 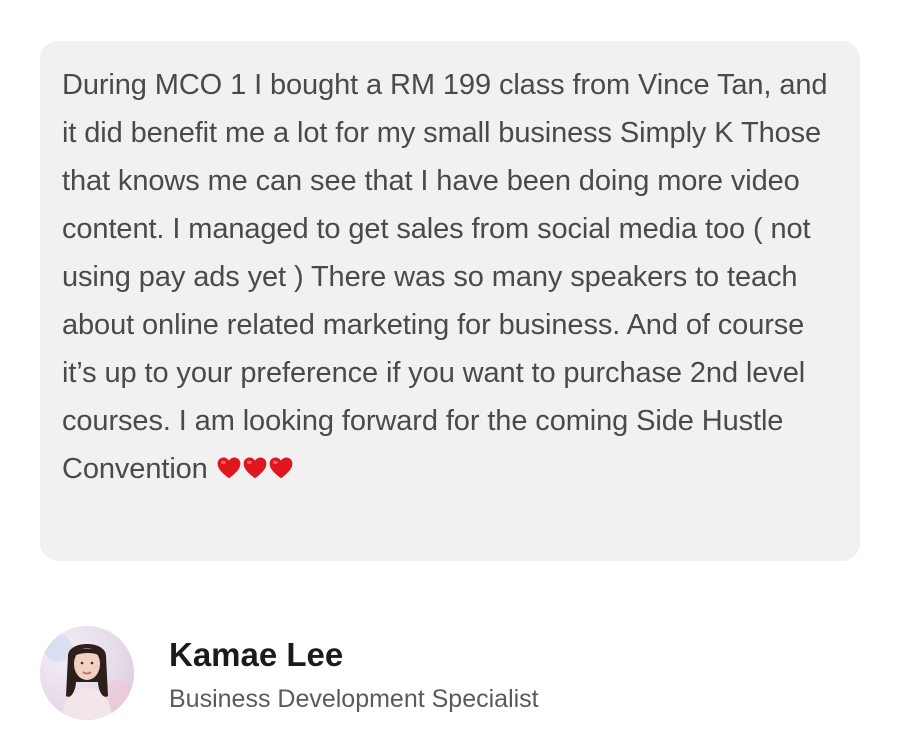 I want to click on author-title: Business Development Specialist, so click(x=354, y=699).